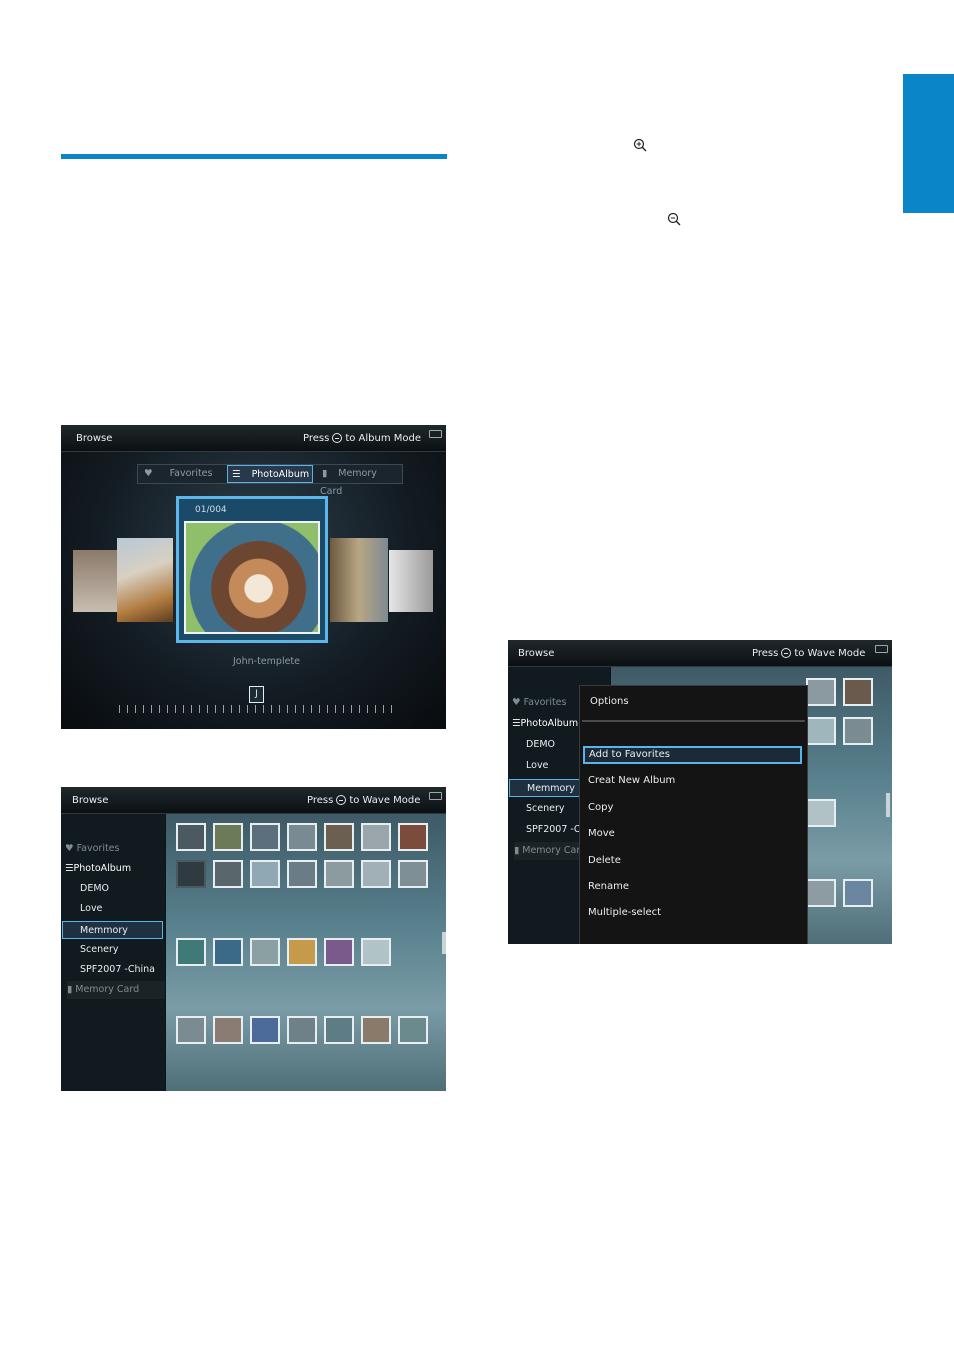  Describe the element at coordinates (363, 800) in the screenshot. I see `mode-hint: Press to Wave Mode` at that location.